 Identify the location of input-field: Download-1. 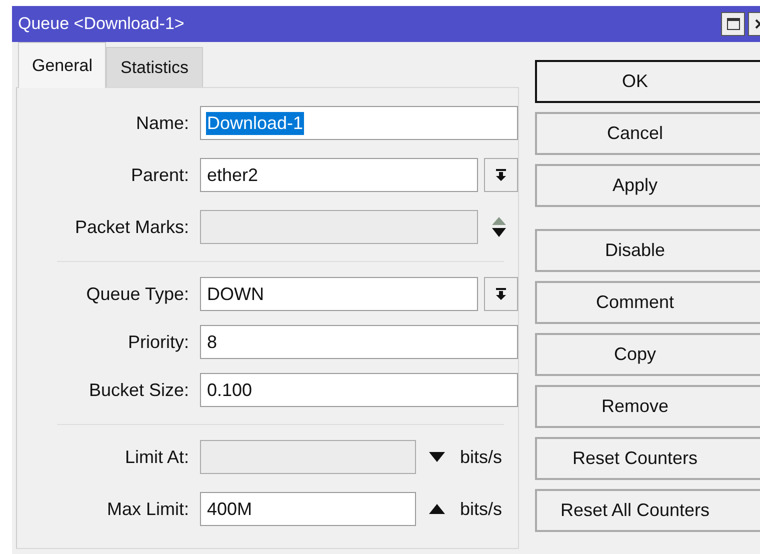
(359, 123).